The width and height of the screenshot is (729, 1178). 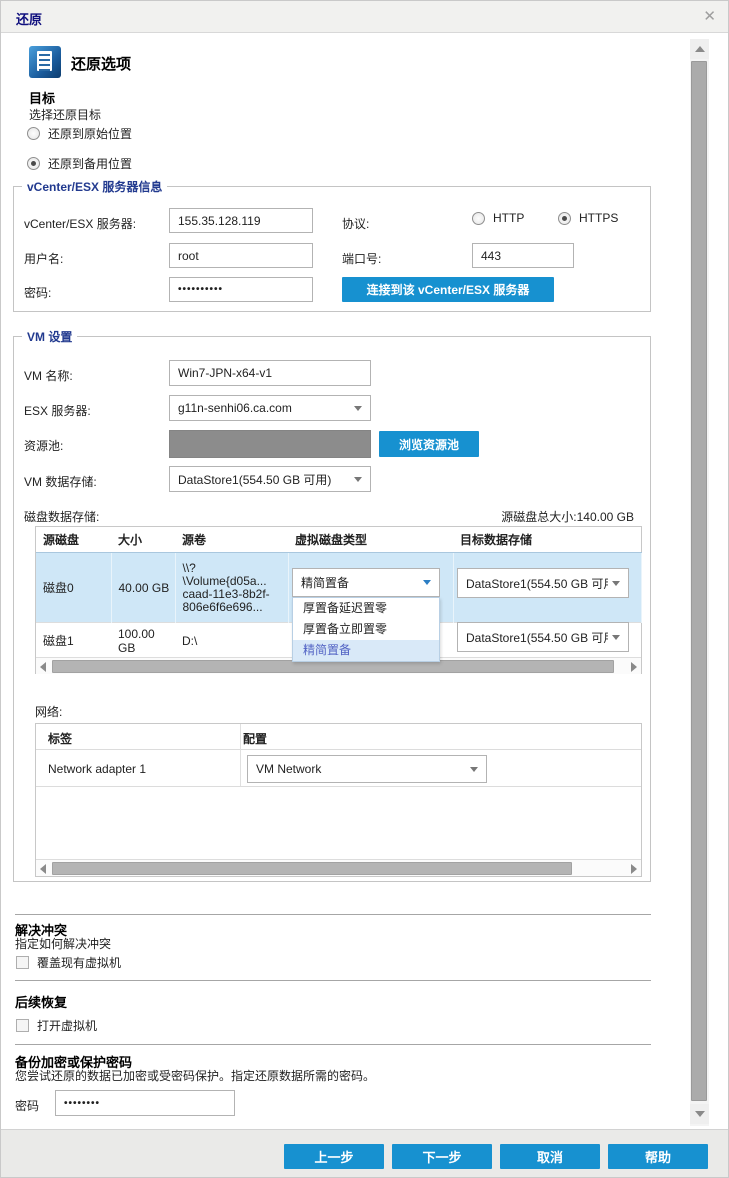 I want to click on radio-http: HTTP, so click(x=498, y=218).